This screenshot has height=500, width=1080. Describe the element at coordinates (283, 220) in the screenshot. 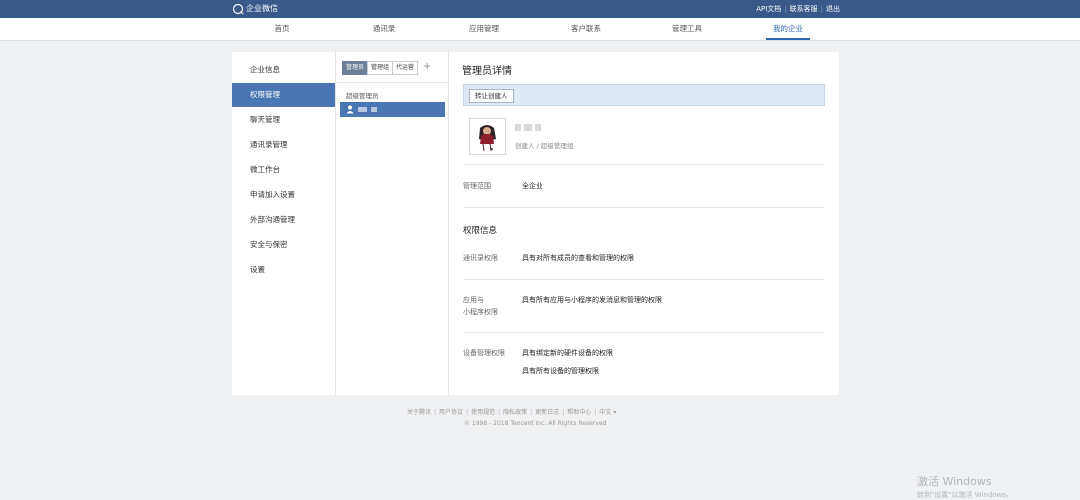

I see `sidebar-item-external-comm: 外部沟通管理` at that location.